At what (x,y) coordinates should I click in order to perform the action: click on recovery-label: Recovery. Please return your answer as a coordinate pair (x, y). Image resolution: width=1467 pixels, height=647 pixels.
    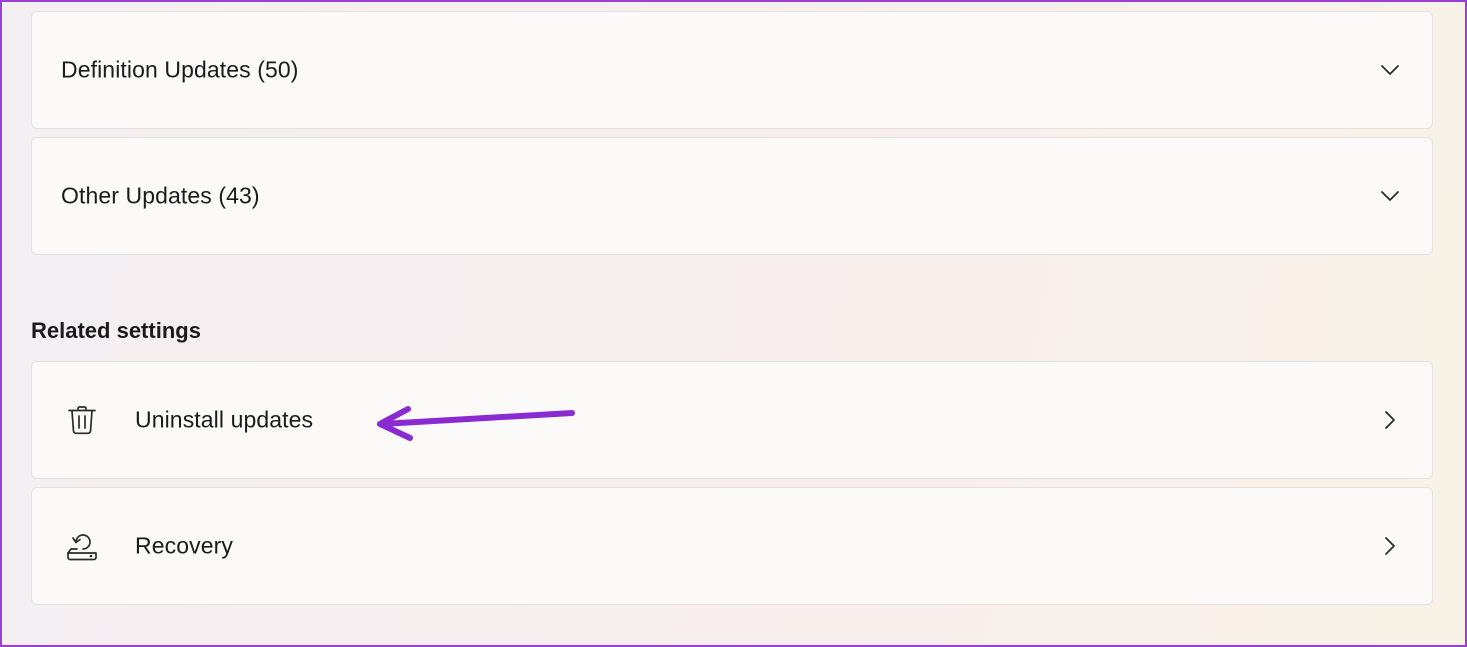
    Looking at the image, I should click on (184, 545).